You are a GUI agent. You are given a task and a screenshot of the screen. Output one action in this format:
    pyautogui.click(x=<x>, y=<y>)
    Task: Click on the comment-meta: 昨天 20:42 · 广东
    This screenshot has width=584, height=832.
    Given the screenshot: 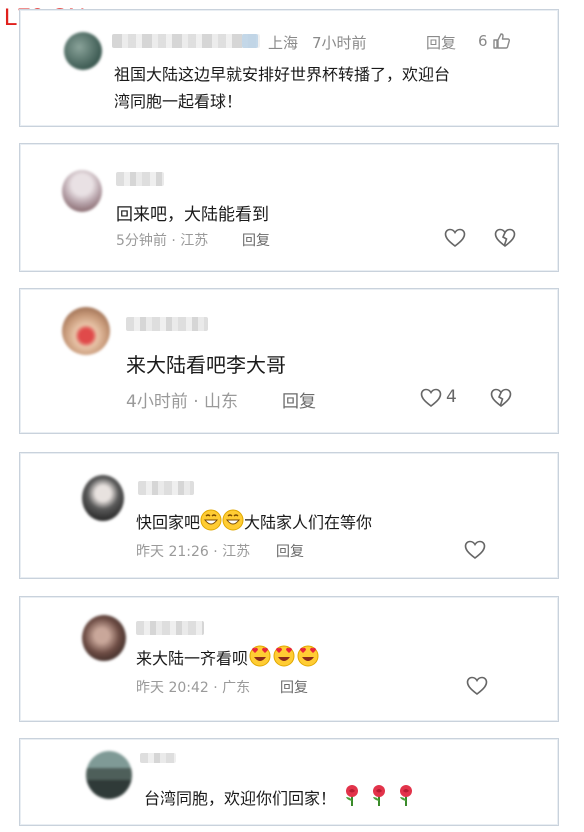 What is the action you would take?
    pyautogui.click(x=193, y=688)
    